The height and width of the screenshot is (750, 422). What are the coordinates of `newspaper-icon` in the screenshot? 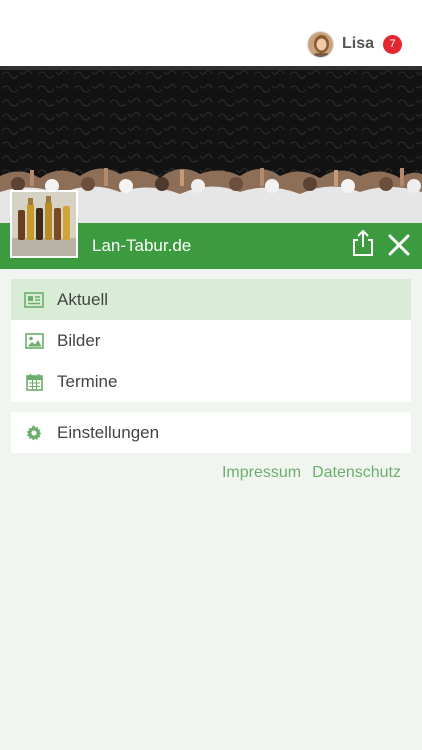 It's located at (34, 300).